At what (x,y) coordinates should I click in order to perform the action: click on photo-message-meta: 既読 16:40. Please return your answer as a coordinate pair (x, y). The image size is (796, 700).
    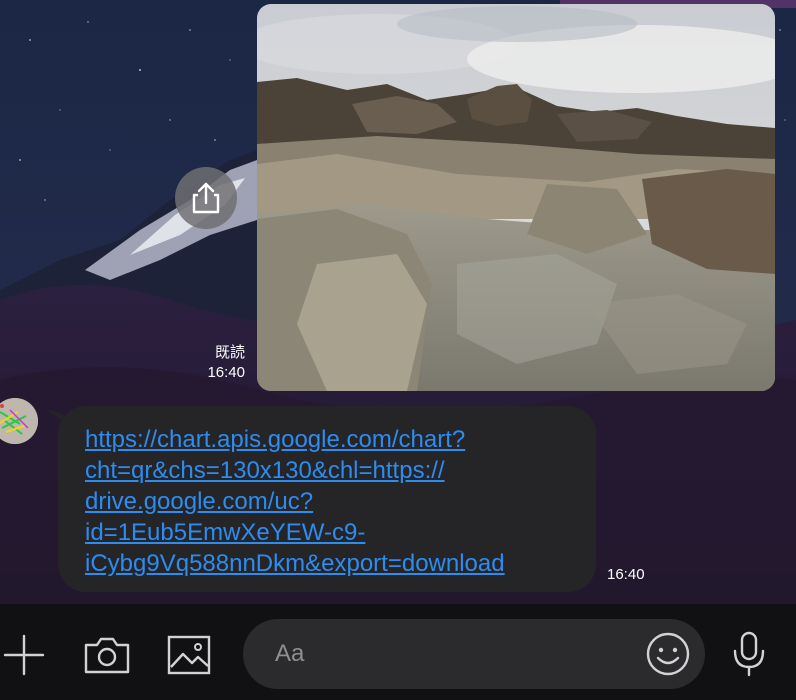
    Looking at the image, I should click on (226, 363).